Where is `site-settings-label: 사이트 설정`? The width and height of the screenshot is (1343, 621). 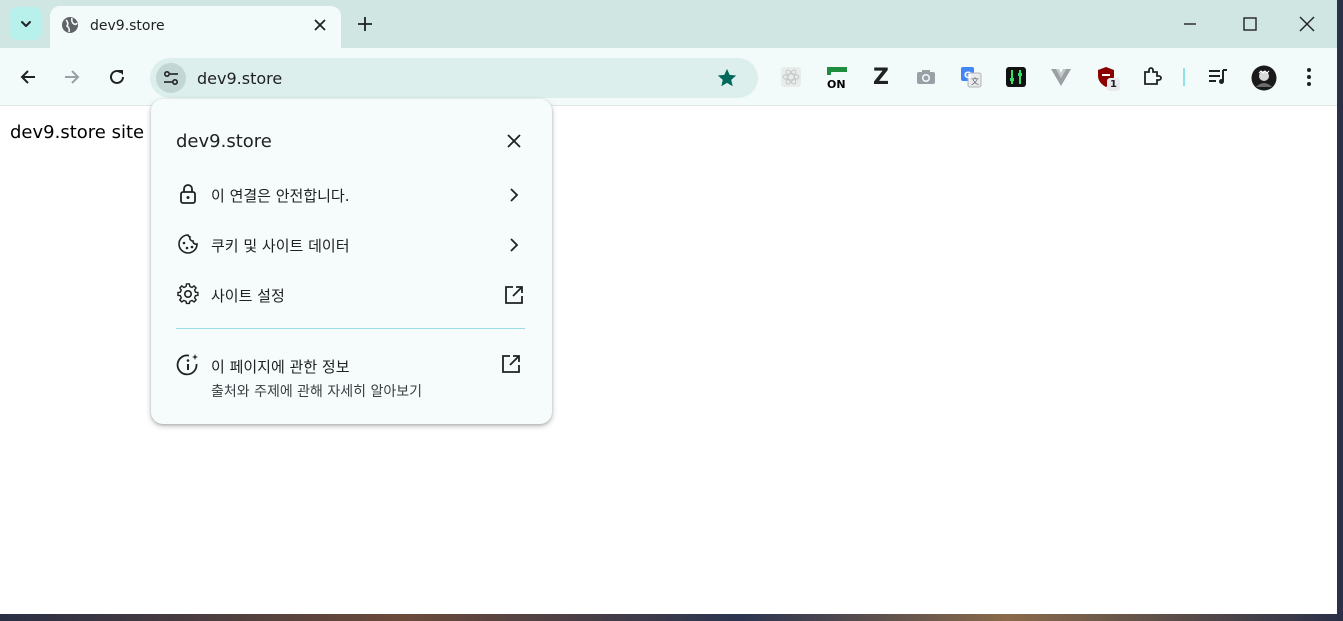
site-settings-label: 사이트 설정 is located at coordinates (248, 296).